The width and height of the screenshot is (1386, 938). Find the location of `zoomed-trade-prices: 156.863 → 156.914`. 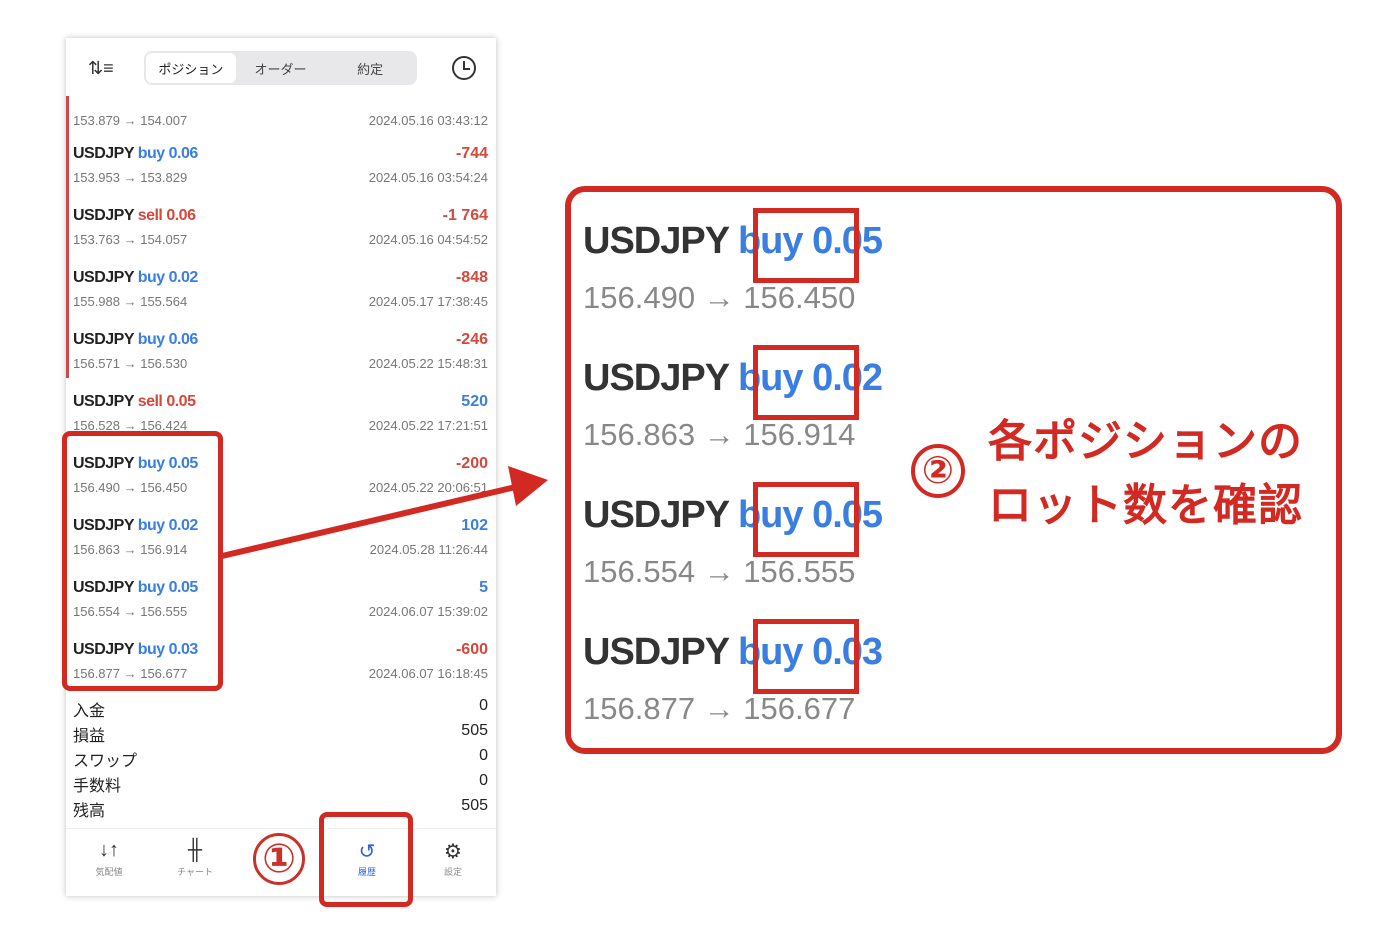

zoomed-trade-prices: 156.863 → 156.914 is located at coordinates (719, 434).